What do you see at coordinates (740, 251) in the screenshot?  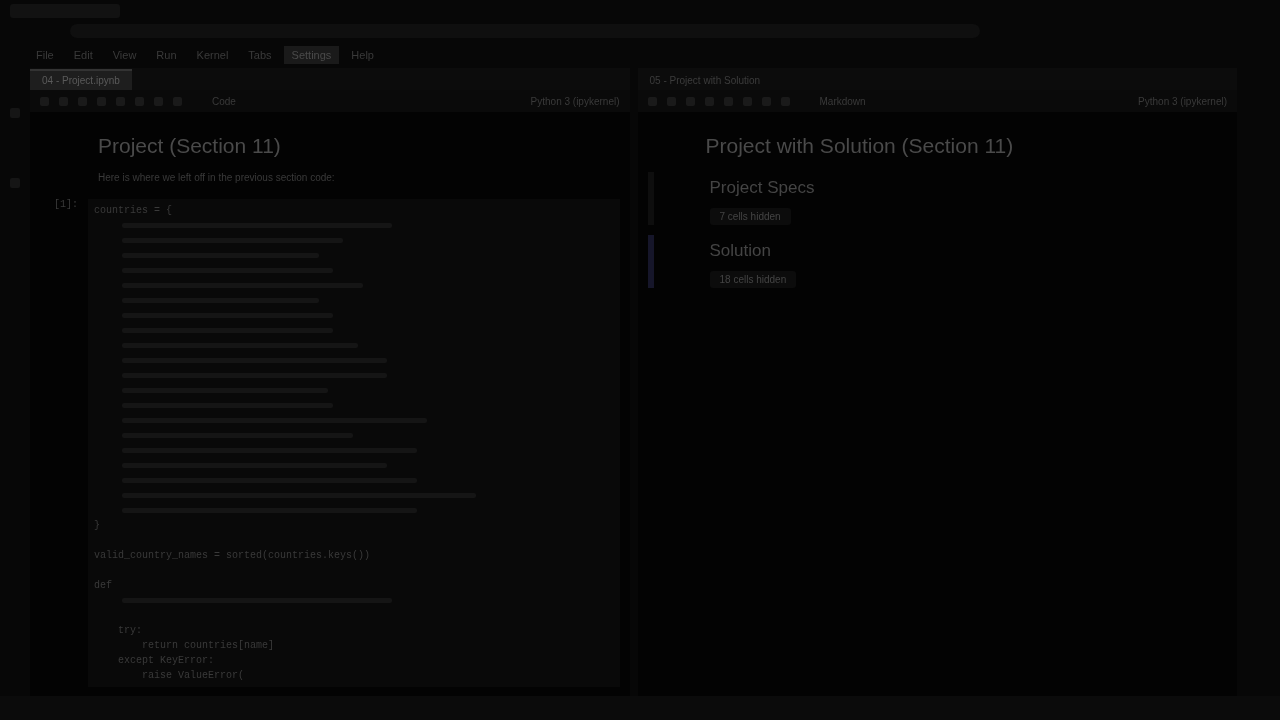 I see `section-heading: Solution` at bounding box center [740, 251].